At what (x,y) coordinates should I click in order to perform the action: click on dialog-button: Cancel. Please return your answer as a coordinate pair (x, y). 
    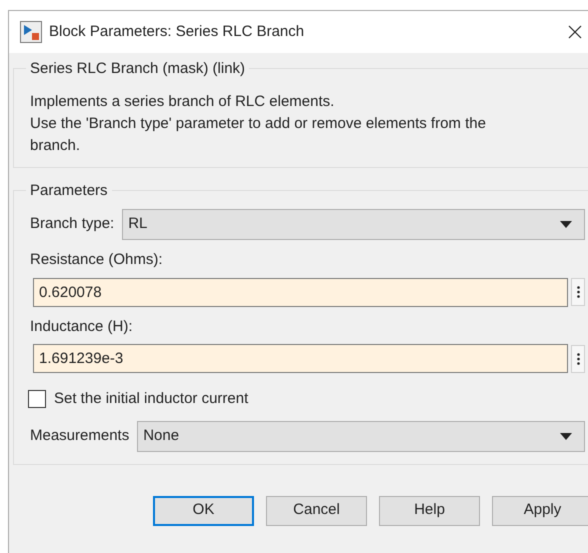
    Looking at the image, I should click on (316, 511).